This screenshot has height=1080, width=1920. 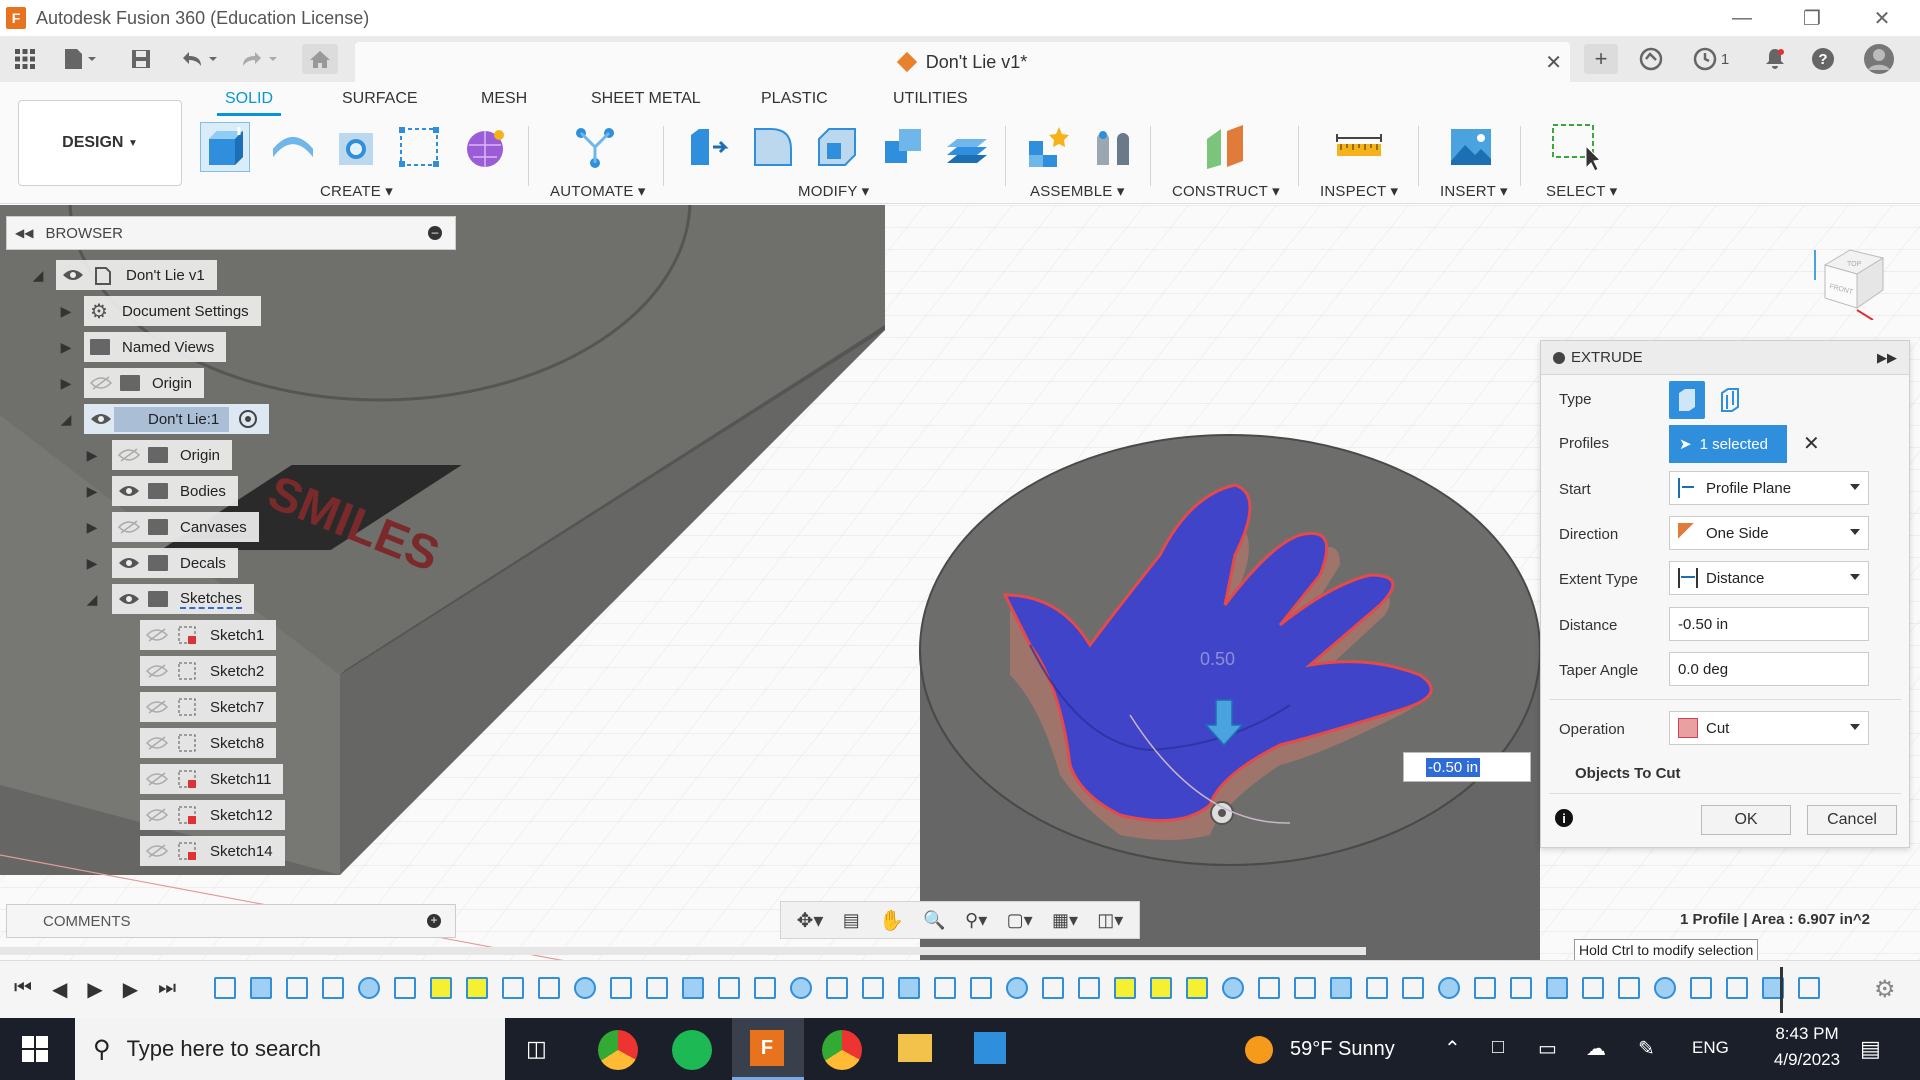 I want to click on group-select: SELECT ▾, so click(x=1581, y=191).